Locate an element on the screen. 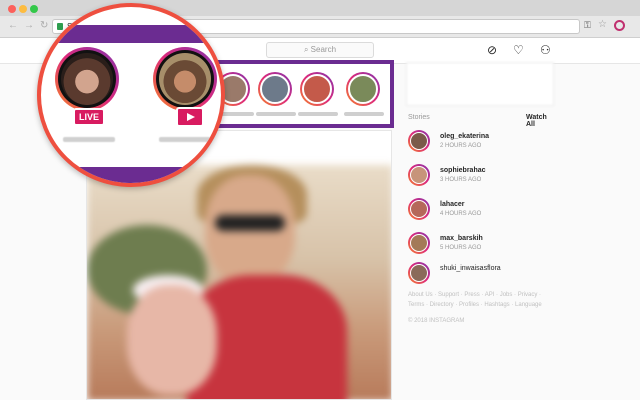  story-username: max_barskih is located at coordinates (461, 238).